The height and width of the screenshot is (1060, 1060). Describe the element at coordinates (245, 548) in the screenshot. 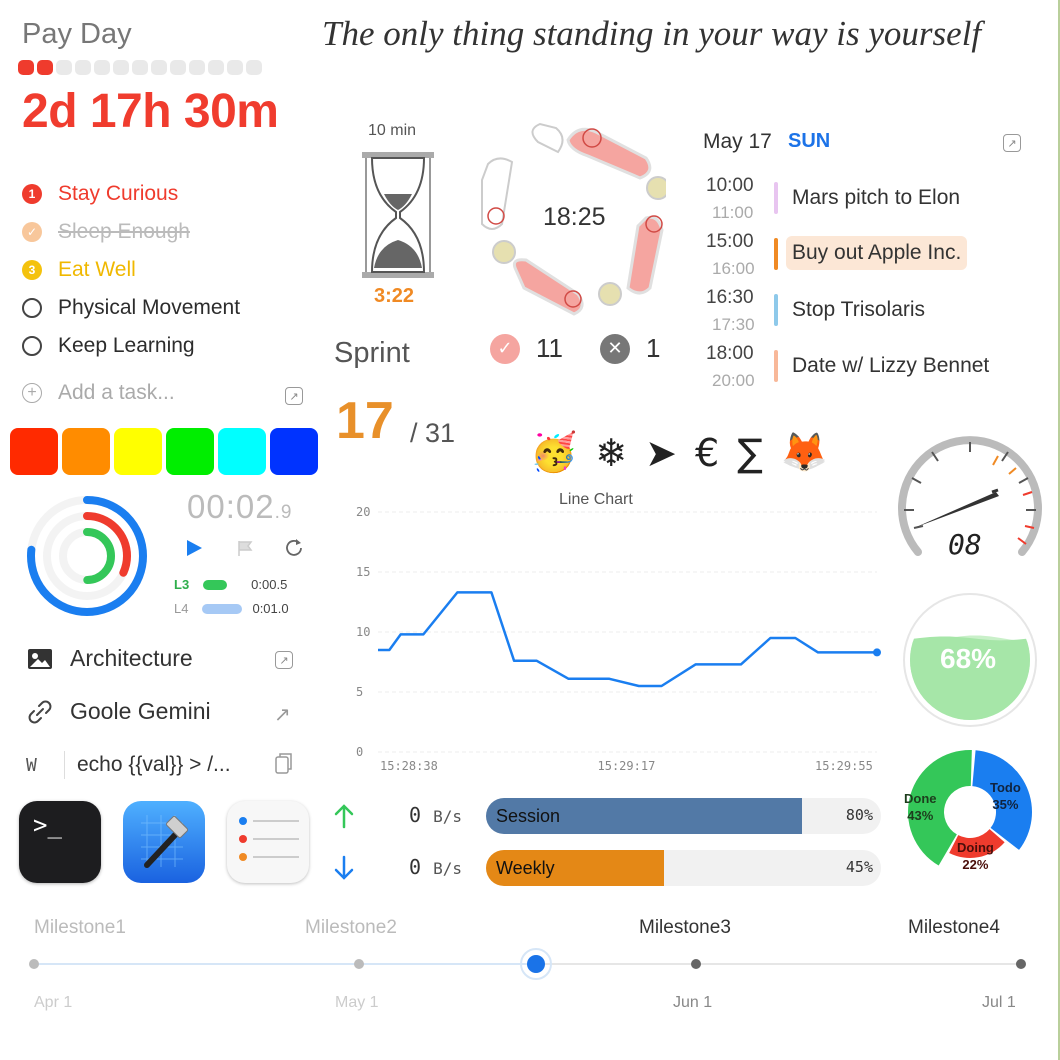

I see `flag-icon` at that location.